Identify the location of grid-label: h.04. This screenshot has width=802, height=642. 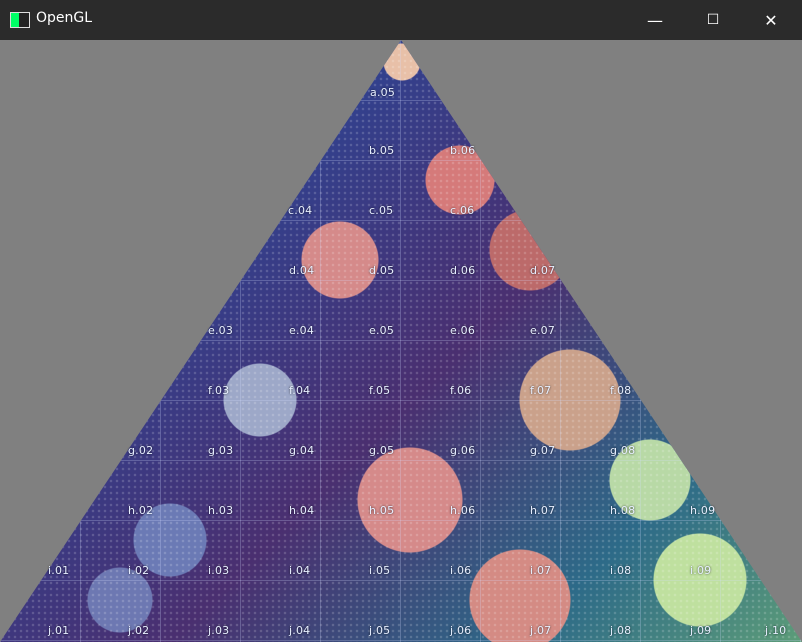
(302, 510).